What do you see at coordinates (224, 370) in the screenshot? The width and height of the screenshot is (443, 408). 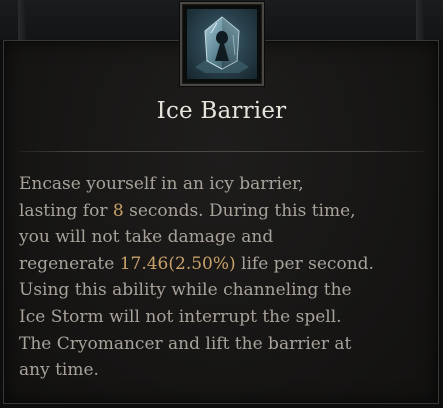 I see `description-line: any time.` at bounding box center [224, 370].